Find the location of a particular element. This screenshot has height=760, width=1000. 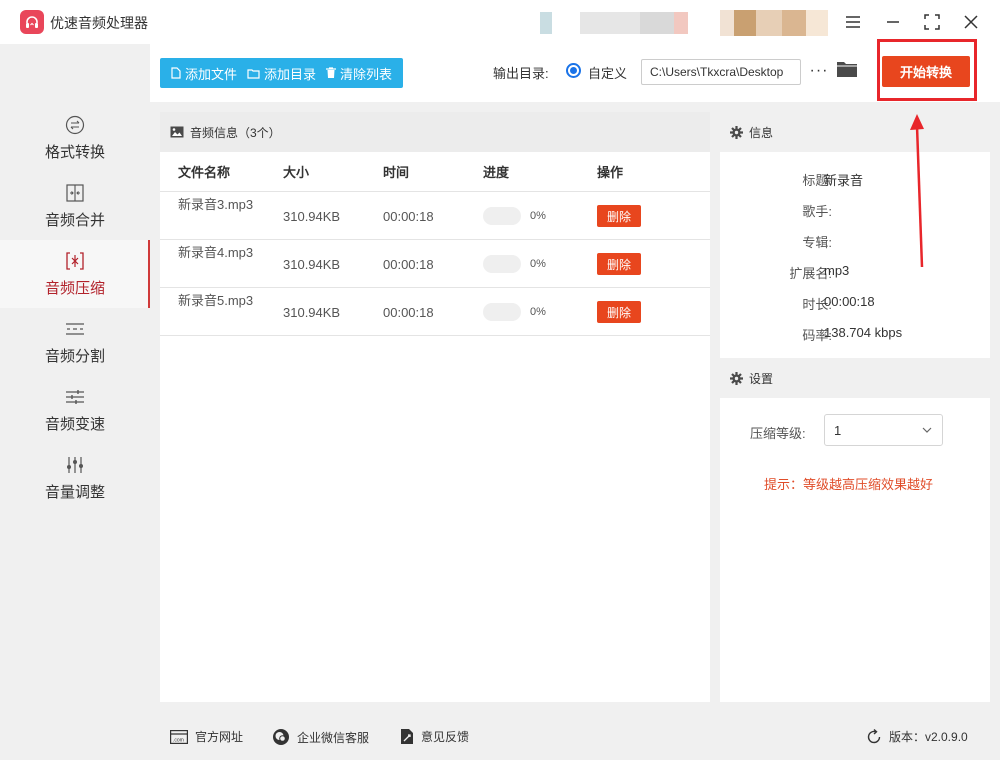

info-value: mp3 is located at coordinates (837, 270).